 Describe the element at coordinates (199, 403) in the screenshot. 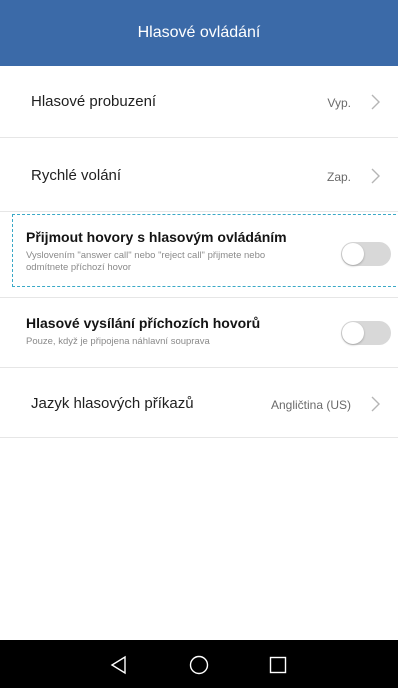

I see `setting-voice-command-language: Jazyk hlasových příkazů Angličtina (US)` at that location.